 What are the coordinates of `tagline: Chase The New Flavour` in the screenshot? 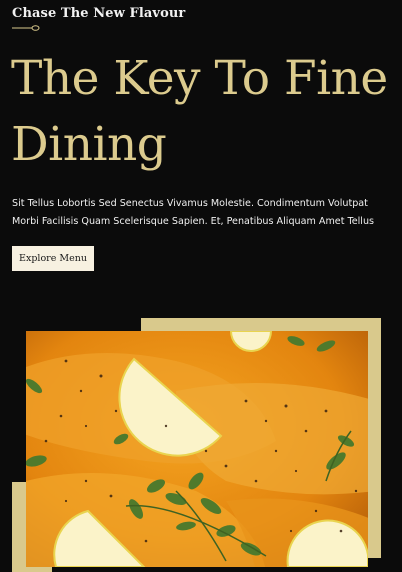 It's located at (99, 13).